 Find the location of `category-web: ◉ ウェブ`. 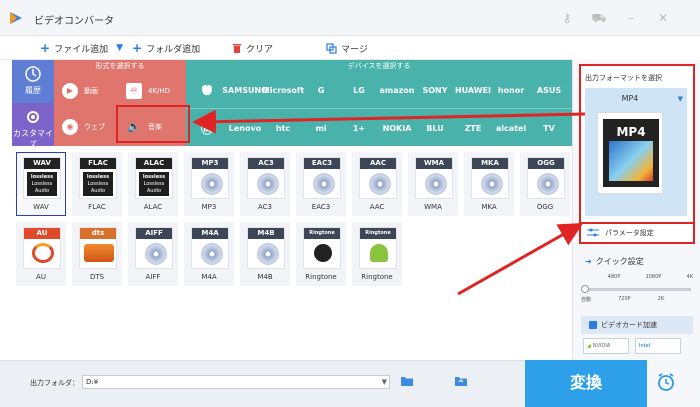

category-web: ◉ ウェブ is located at coordinates (86, 127).